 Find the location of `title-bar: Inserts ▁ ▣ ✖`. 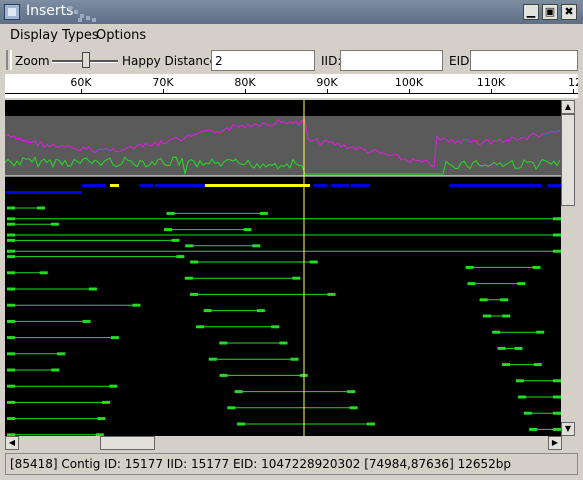

title-bar: Inserts ▁ ▣ ✖ is located at coordinates (291, 12).